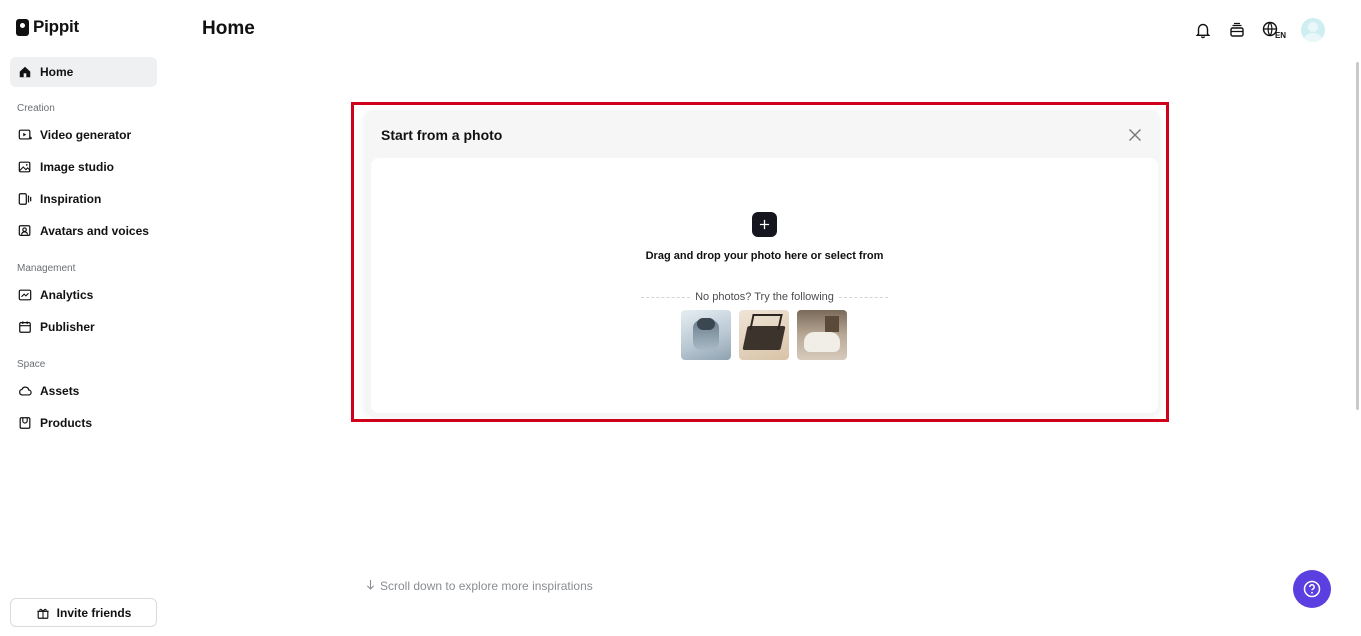 This screenshot has width=1361, height=636. I want to click on sidebar-item-label: Video generator, so click(86, 135).